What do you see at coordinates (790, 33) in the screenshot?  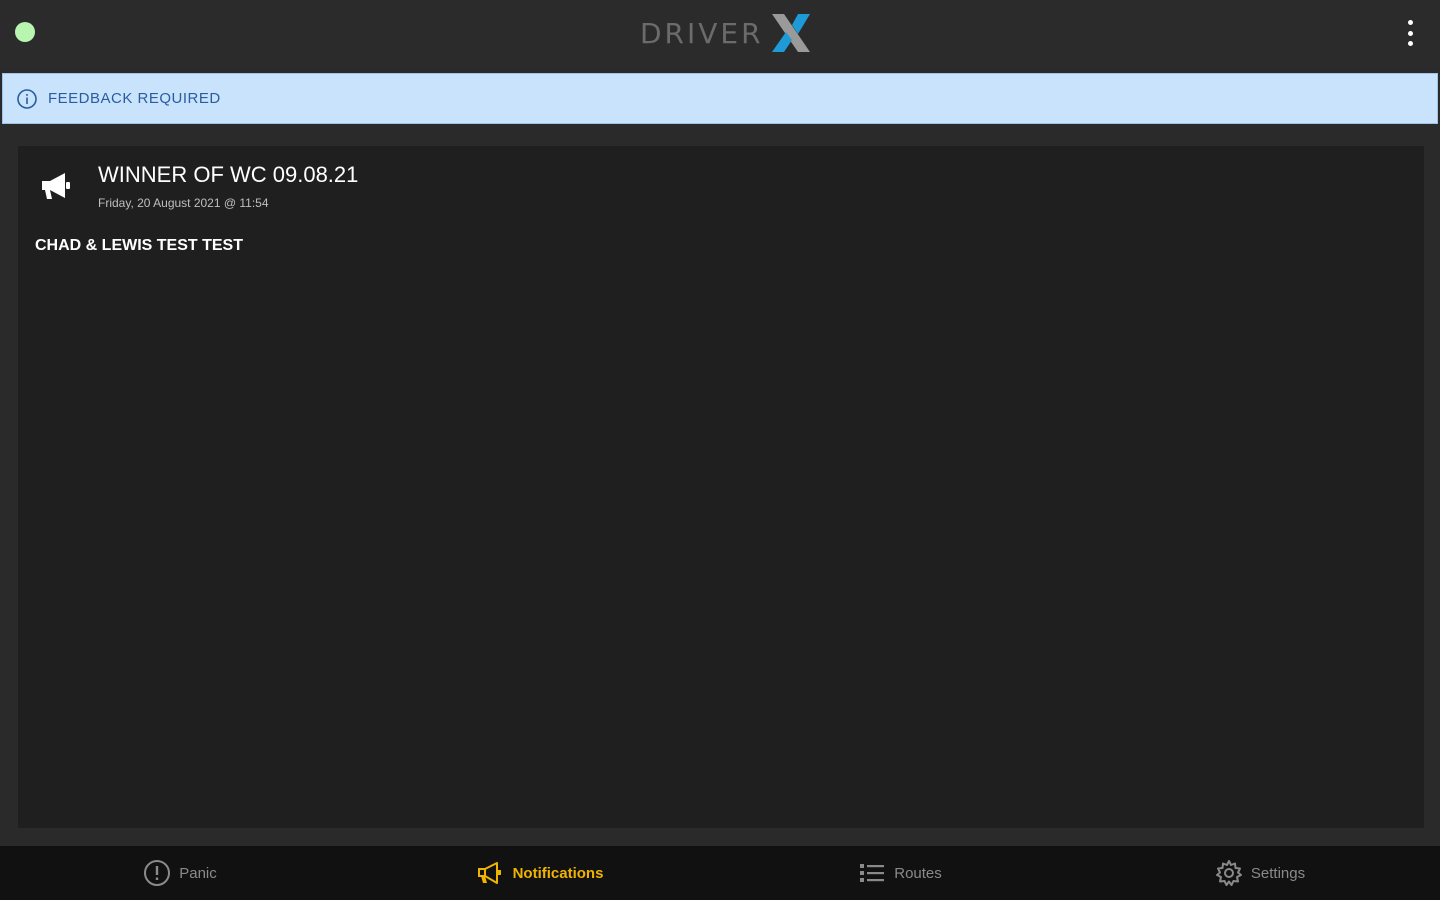 I see `logo-x-icon` at bounding box center [790, 33].